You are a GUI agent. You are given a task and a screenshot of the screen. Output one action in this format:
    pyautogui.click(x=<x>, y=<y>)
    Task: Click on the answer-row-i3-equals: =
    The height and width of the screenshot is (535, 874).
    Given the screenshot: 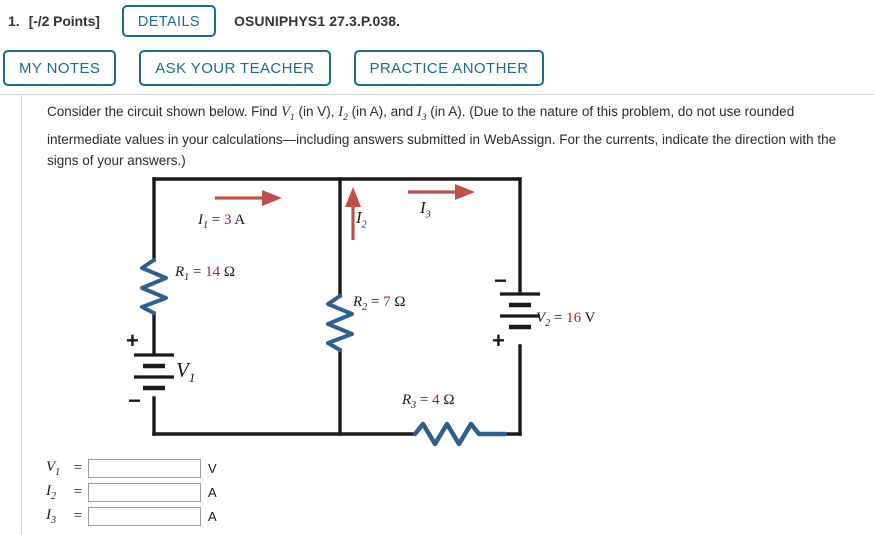 What is the action you would take?
    pyautogui.click(x=78, y=515)
    